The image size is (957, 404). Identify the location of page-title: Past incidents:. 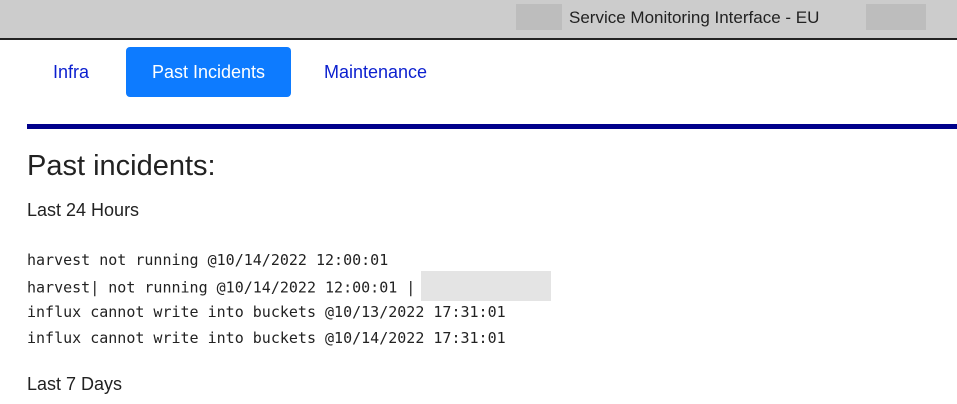
(121, 166).